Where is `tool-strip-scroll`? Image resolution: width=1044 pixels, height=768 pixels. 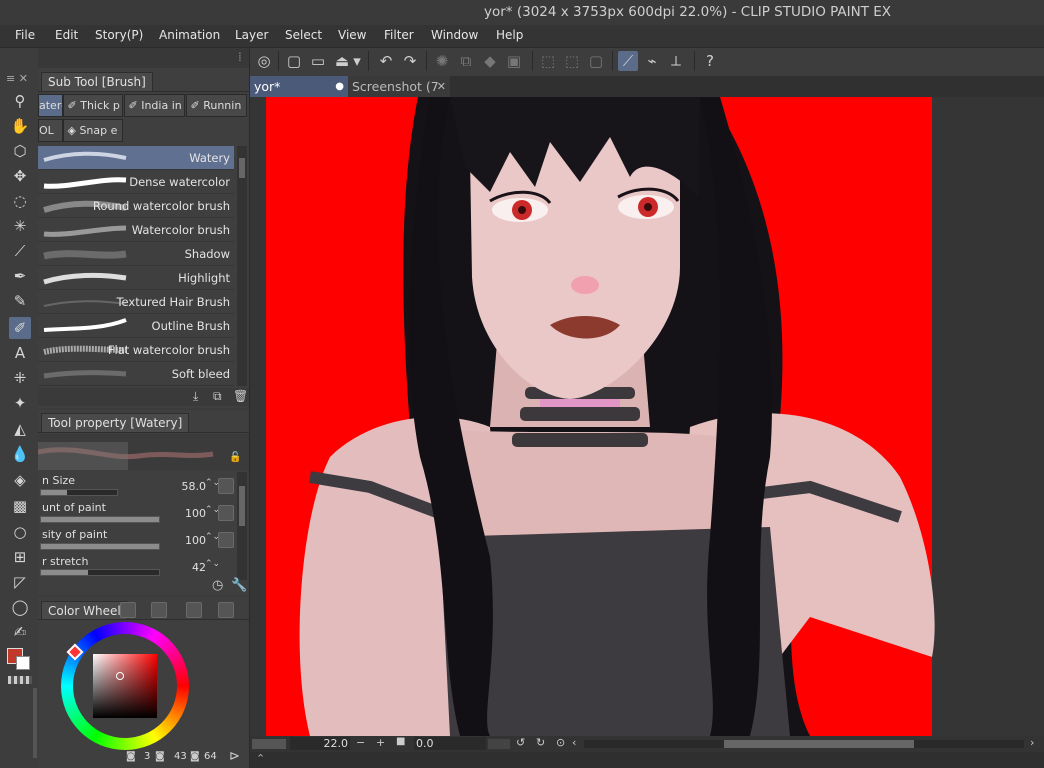
tool-strip-scroll is located at coordinates (35, 723).